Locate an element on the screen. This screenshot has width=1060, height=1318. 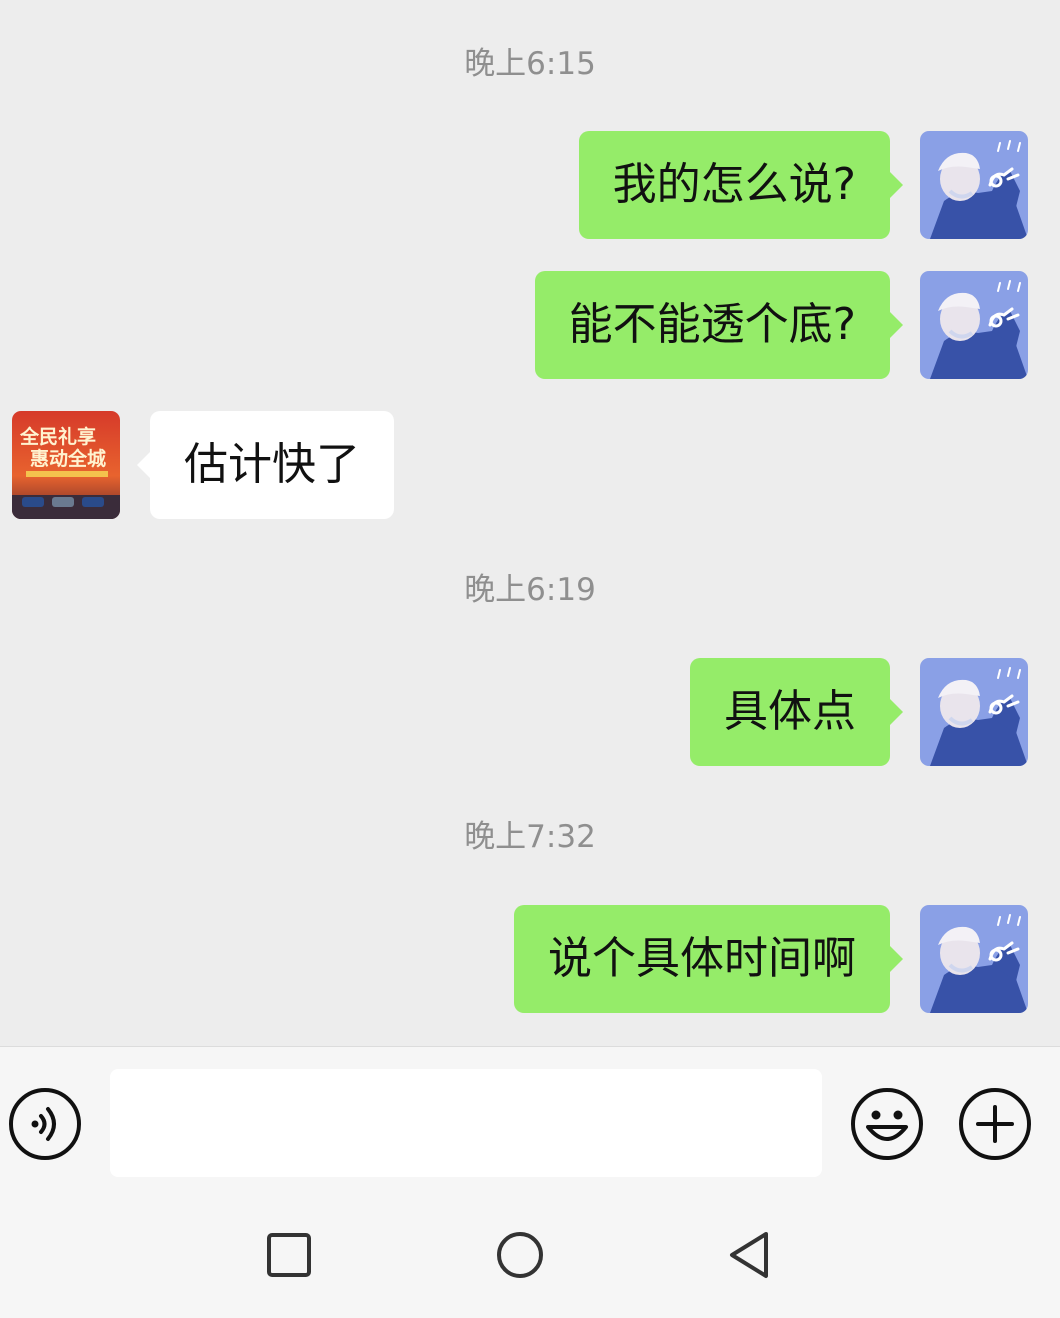
message-input is located at coordinates (466, 1123).